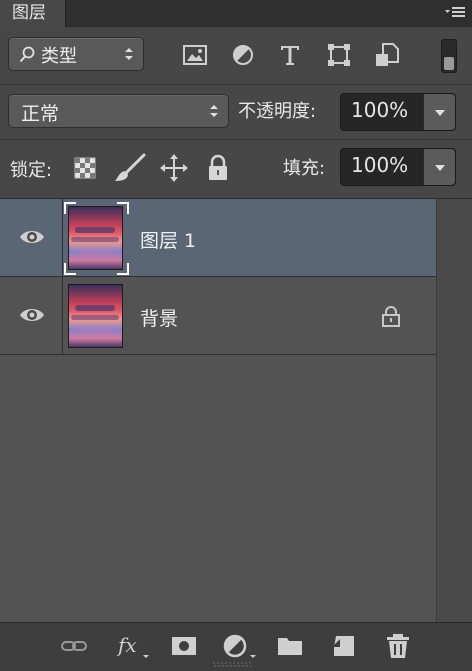 The image size is (472, 671). I want to click on lock-all-icon, so click(218, 167).